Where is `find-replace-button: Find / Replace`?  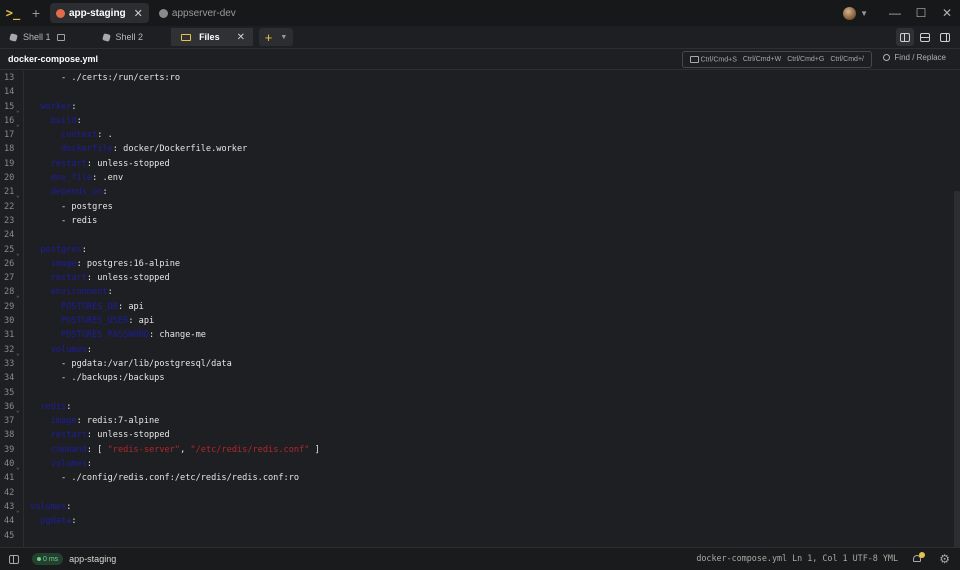
find-replace-button: Find / Replace is located at coordinates (914, 57).